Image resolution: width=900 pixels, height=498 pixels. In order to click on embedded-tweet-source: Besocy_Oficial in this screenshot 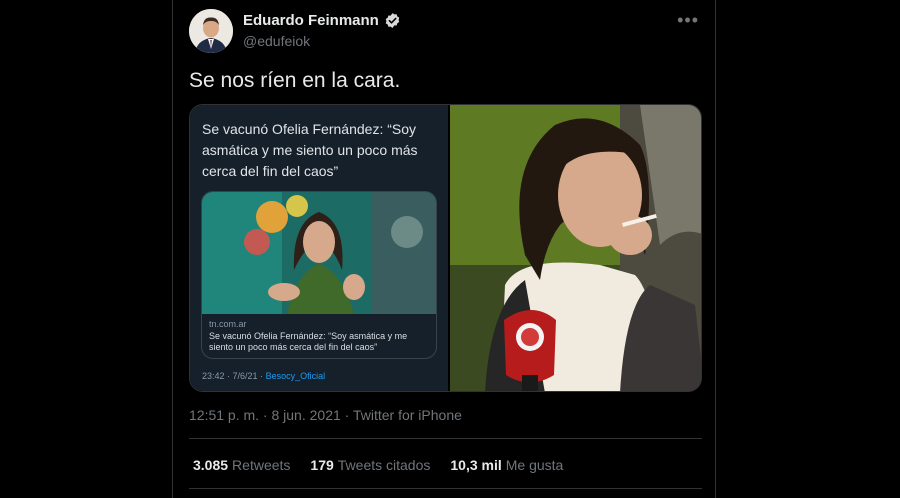, I will do `click(295, 376)`.